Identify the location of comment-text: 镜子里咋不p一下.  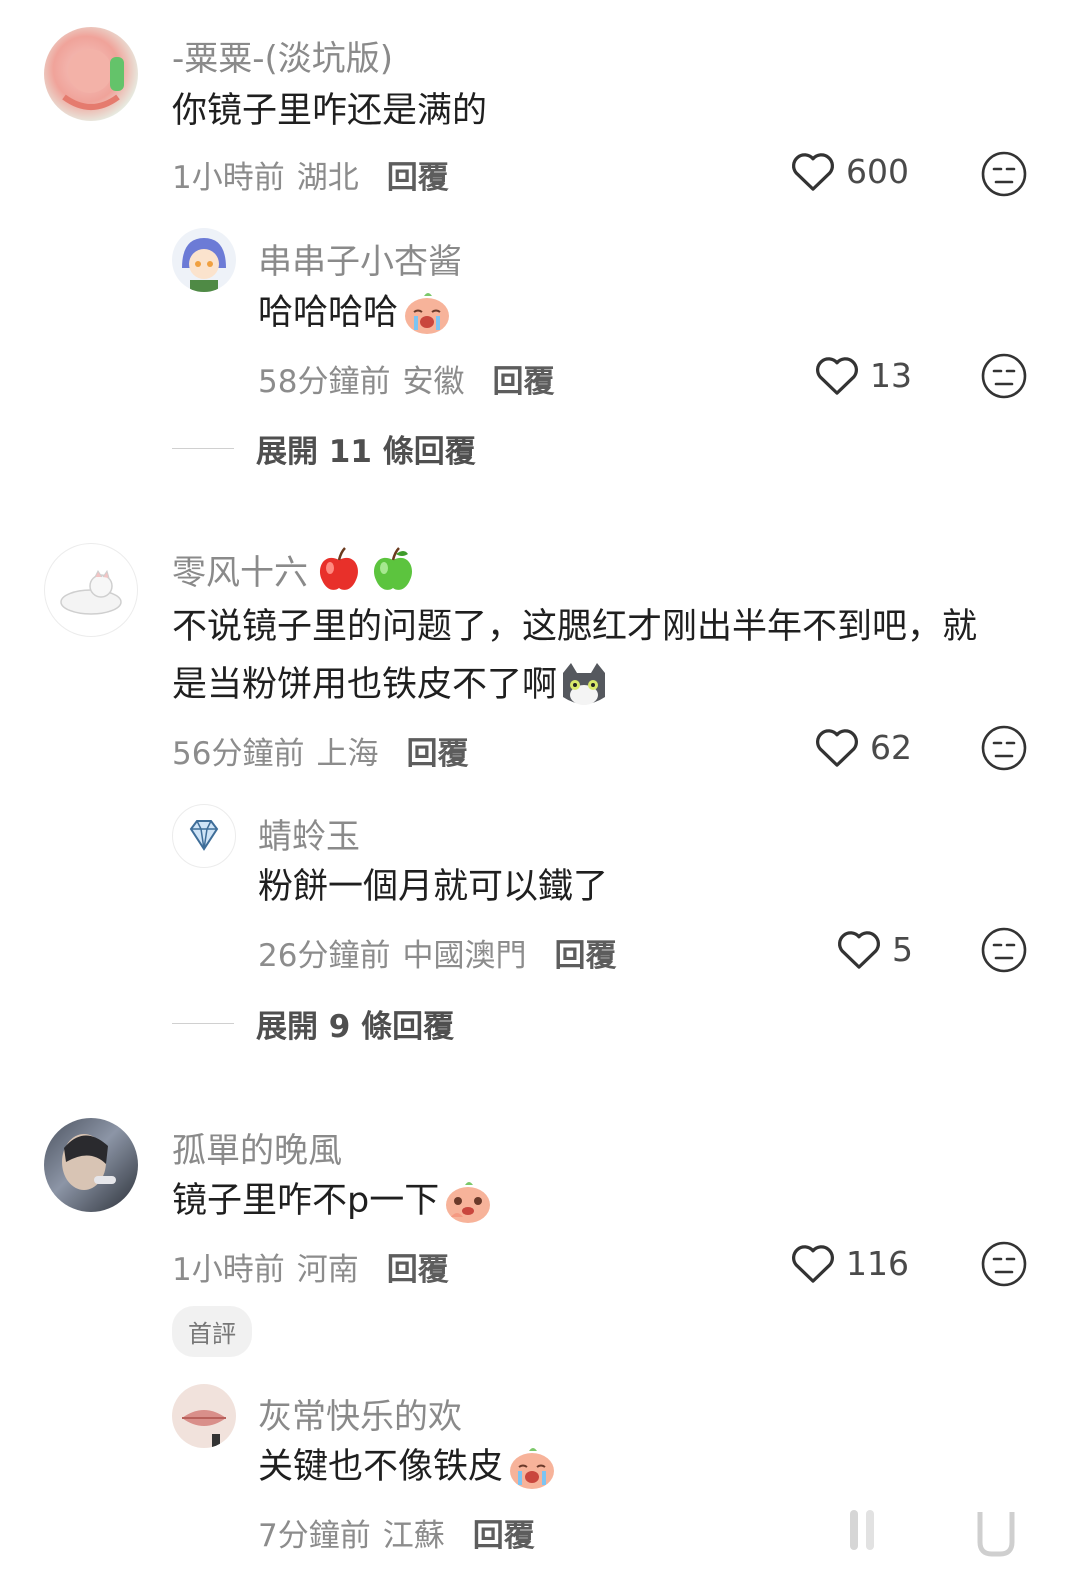
(306, 1201).